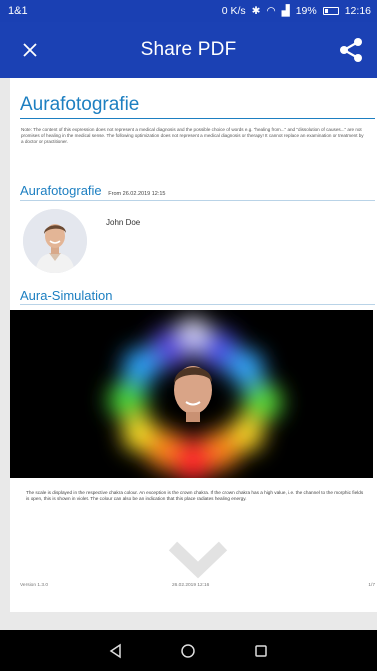 This screenshot has width=377, height=671. What do you see at coordinates (357, 11) in the screenshot?
I see `clock: 12:16` at bounding box center [357, 11].